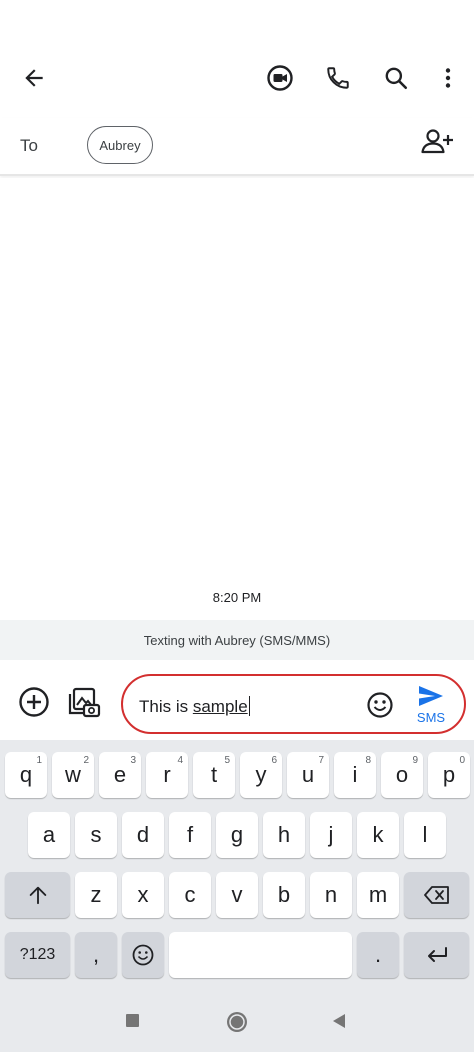  What do you see at coordinates (331, 895) in the screenshot?
I see `key-n: n` at bounding box center [331, 895].